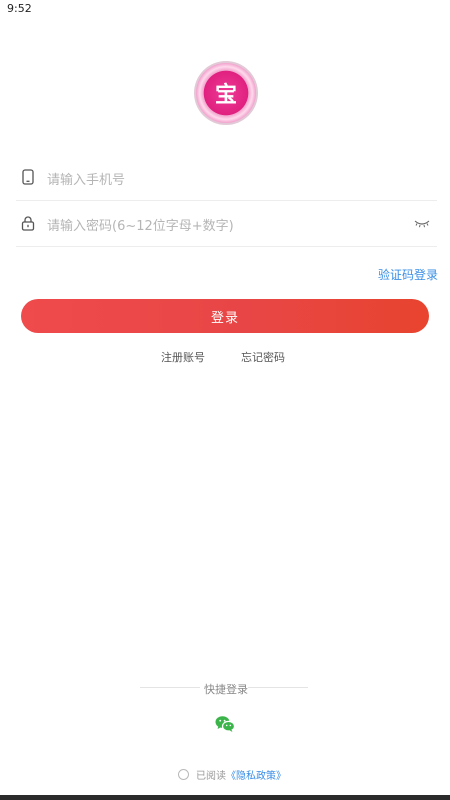  Describe the element at coordinates (278, 687) in the screenshot. I see `divider-right` at that location.